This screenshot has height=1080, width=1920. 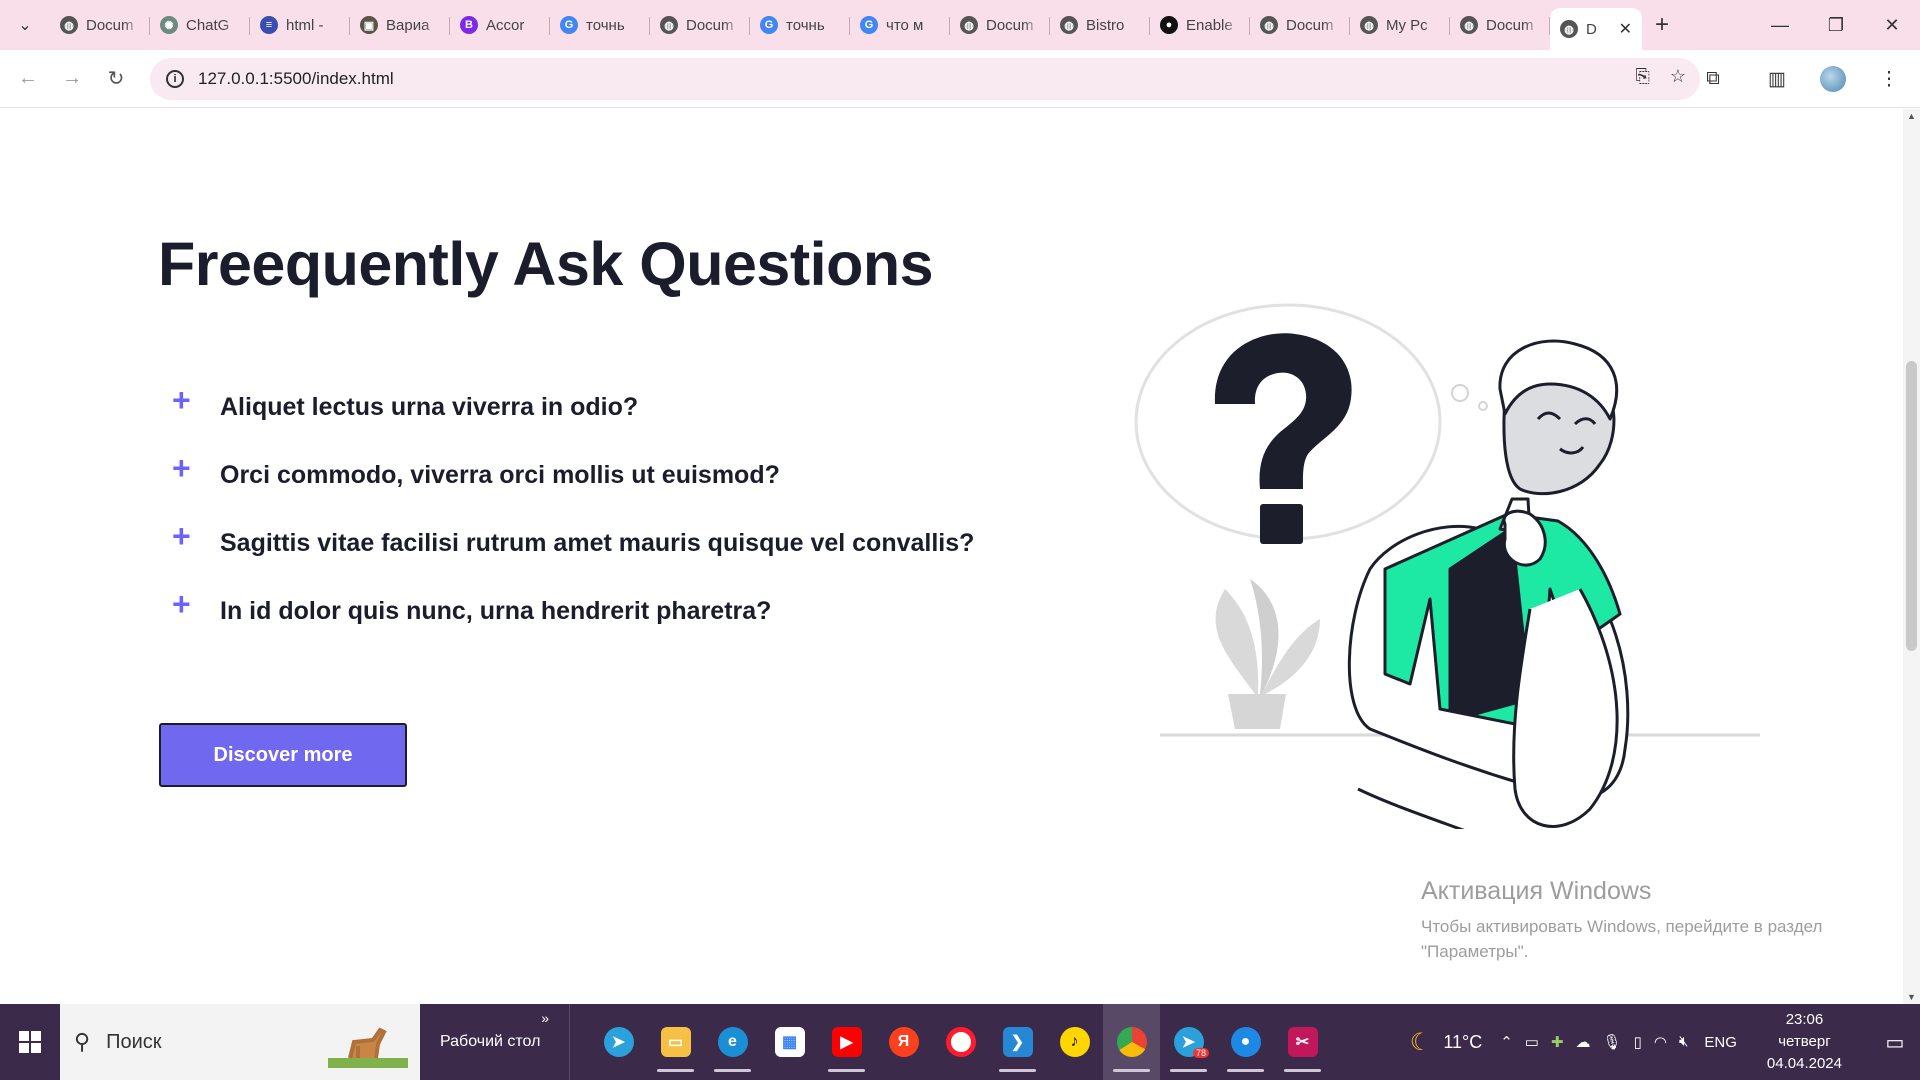 What do you see at coordinates (25, 25) in the screenshot?
I see `tab-search-button: ⌄` at bounding box center [25, 25].